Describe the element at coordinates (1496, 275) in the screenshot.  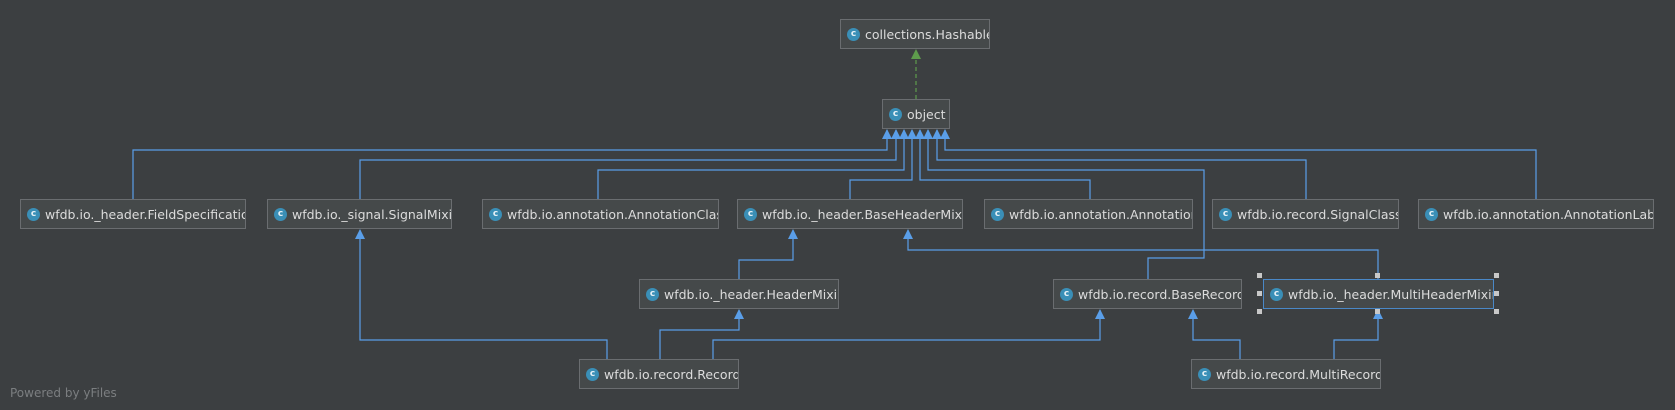
I see `selection-handle-top-right` at that location.